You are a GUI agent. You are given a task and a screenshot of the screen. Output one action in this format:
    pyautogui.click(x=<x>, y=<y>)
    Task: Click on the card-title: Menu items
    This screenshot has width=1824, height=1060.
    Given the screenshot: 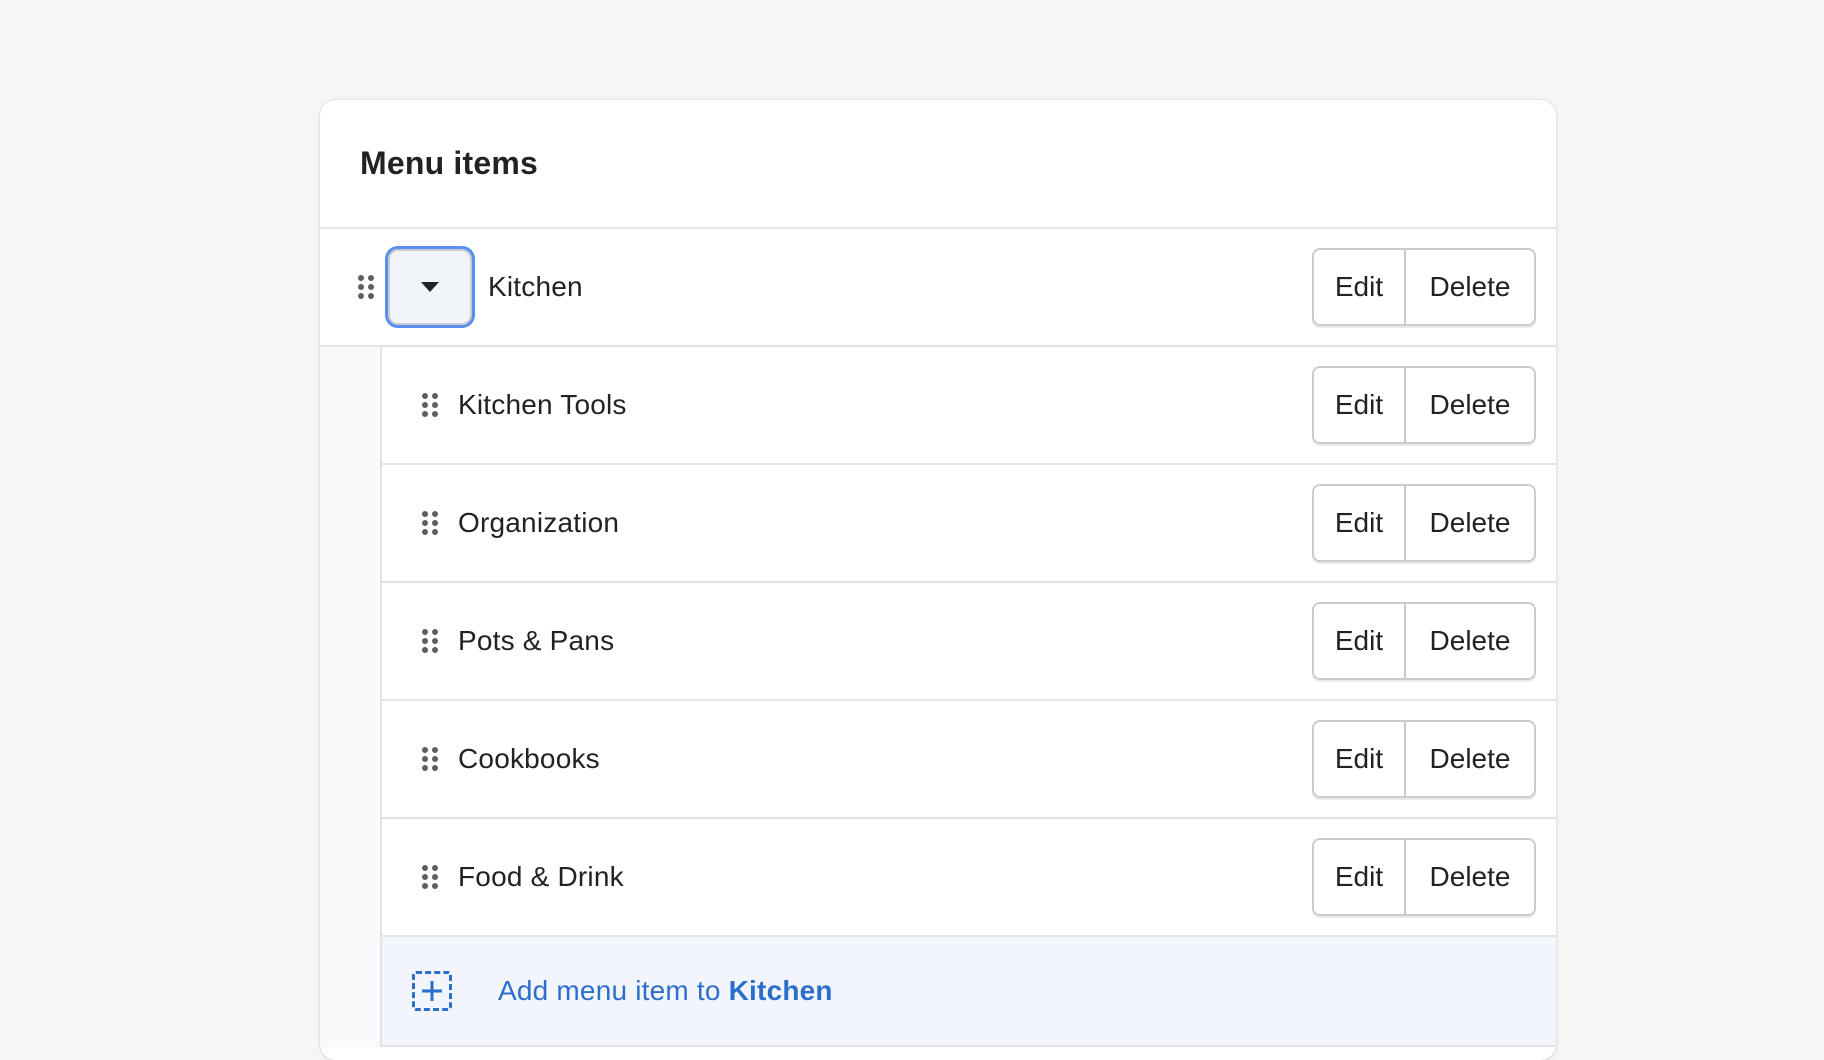 What is the action you would take?
    pyautogui.click(x=449, y=163)
    